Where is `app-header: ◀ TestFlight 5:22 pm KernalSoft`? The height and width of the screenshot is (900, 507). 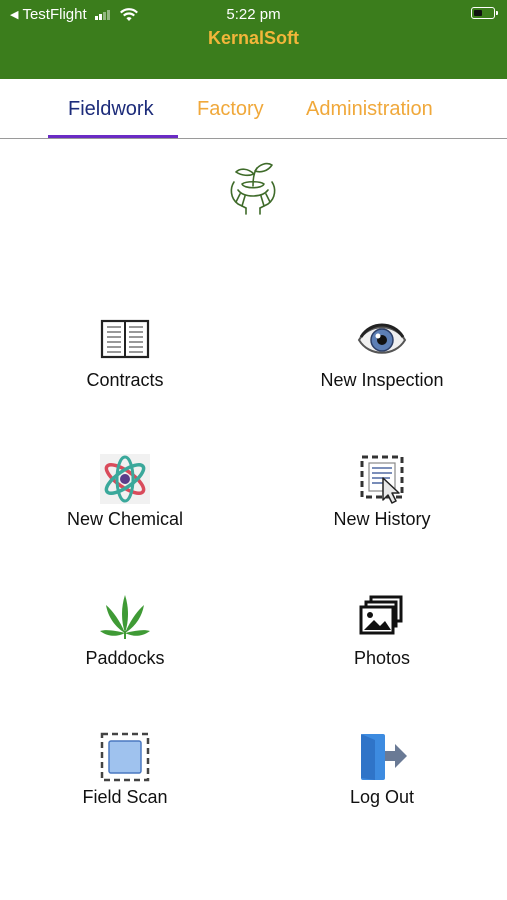 app-header: ◀ TestFlight 5:22 pm KernalSoft is located at coordinates (253, 39).